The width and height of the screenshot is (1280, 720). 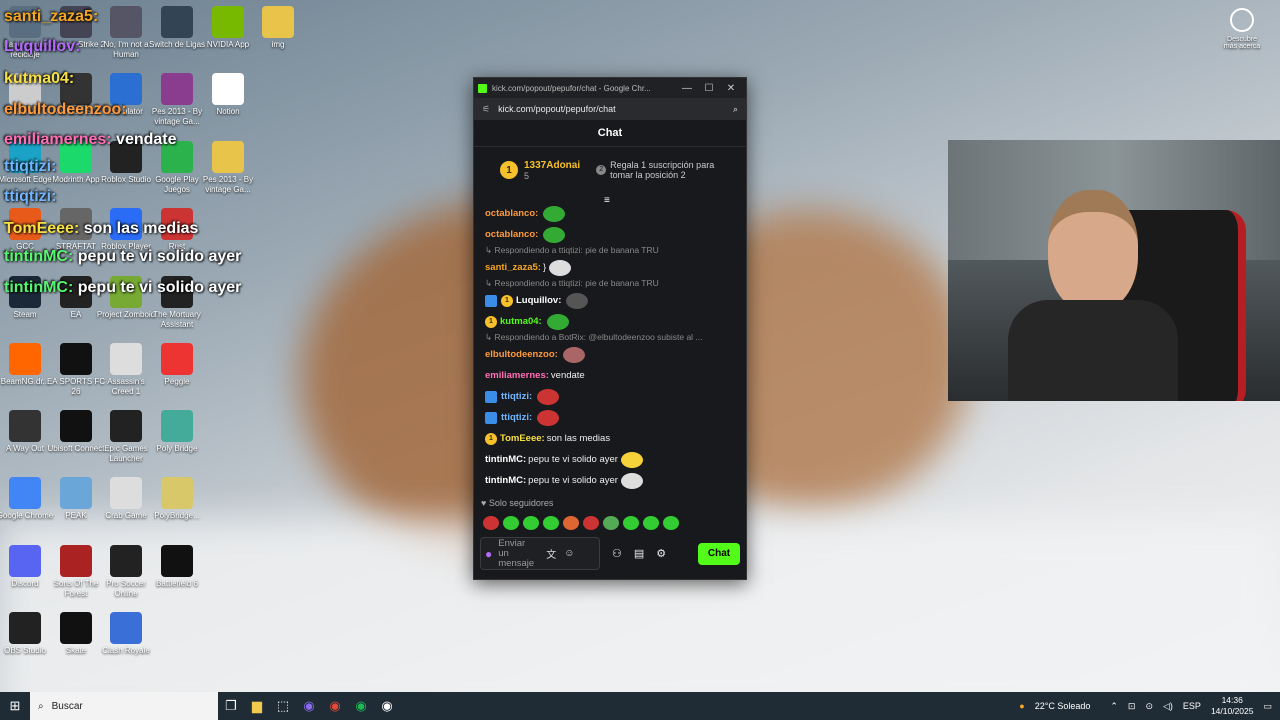 I want to click on mic-icon: ●, so click(x=488, y=554).